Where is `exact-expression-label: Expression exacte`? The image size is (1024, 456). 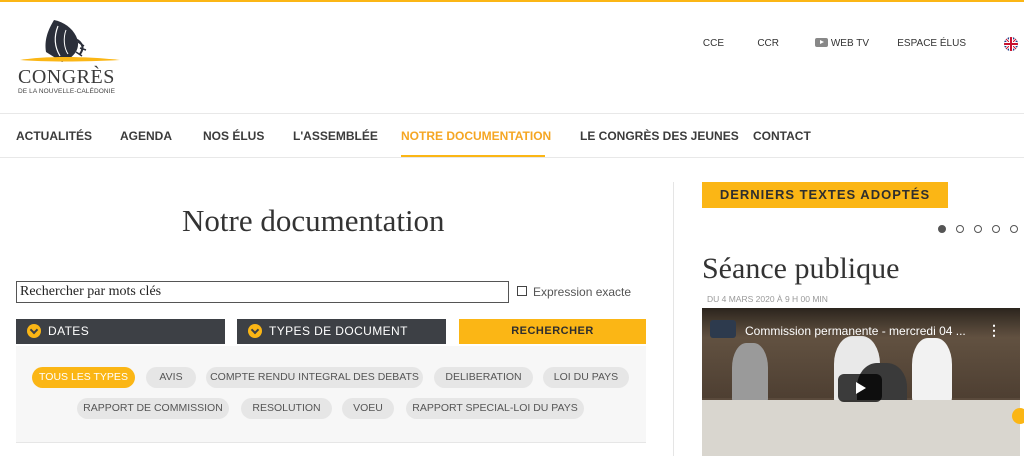 exact-expression-label: Expression exacte is located at coordinates (582, 292).